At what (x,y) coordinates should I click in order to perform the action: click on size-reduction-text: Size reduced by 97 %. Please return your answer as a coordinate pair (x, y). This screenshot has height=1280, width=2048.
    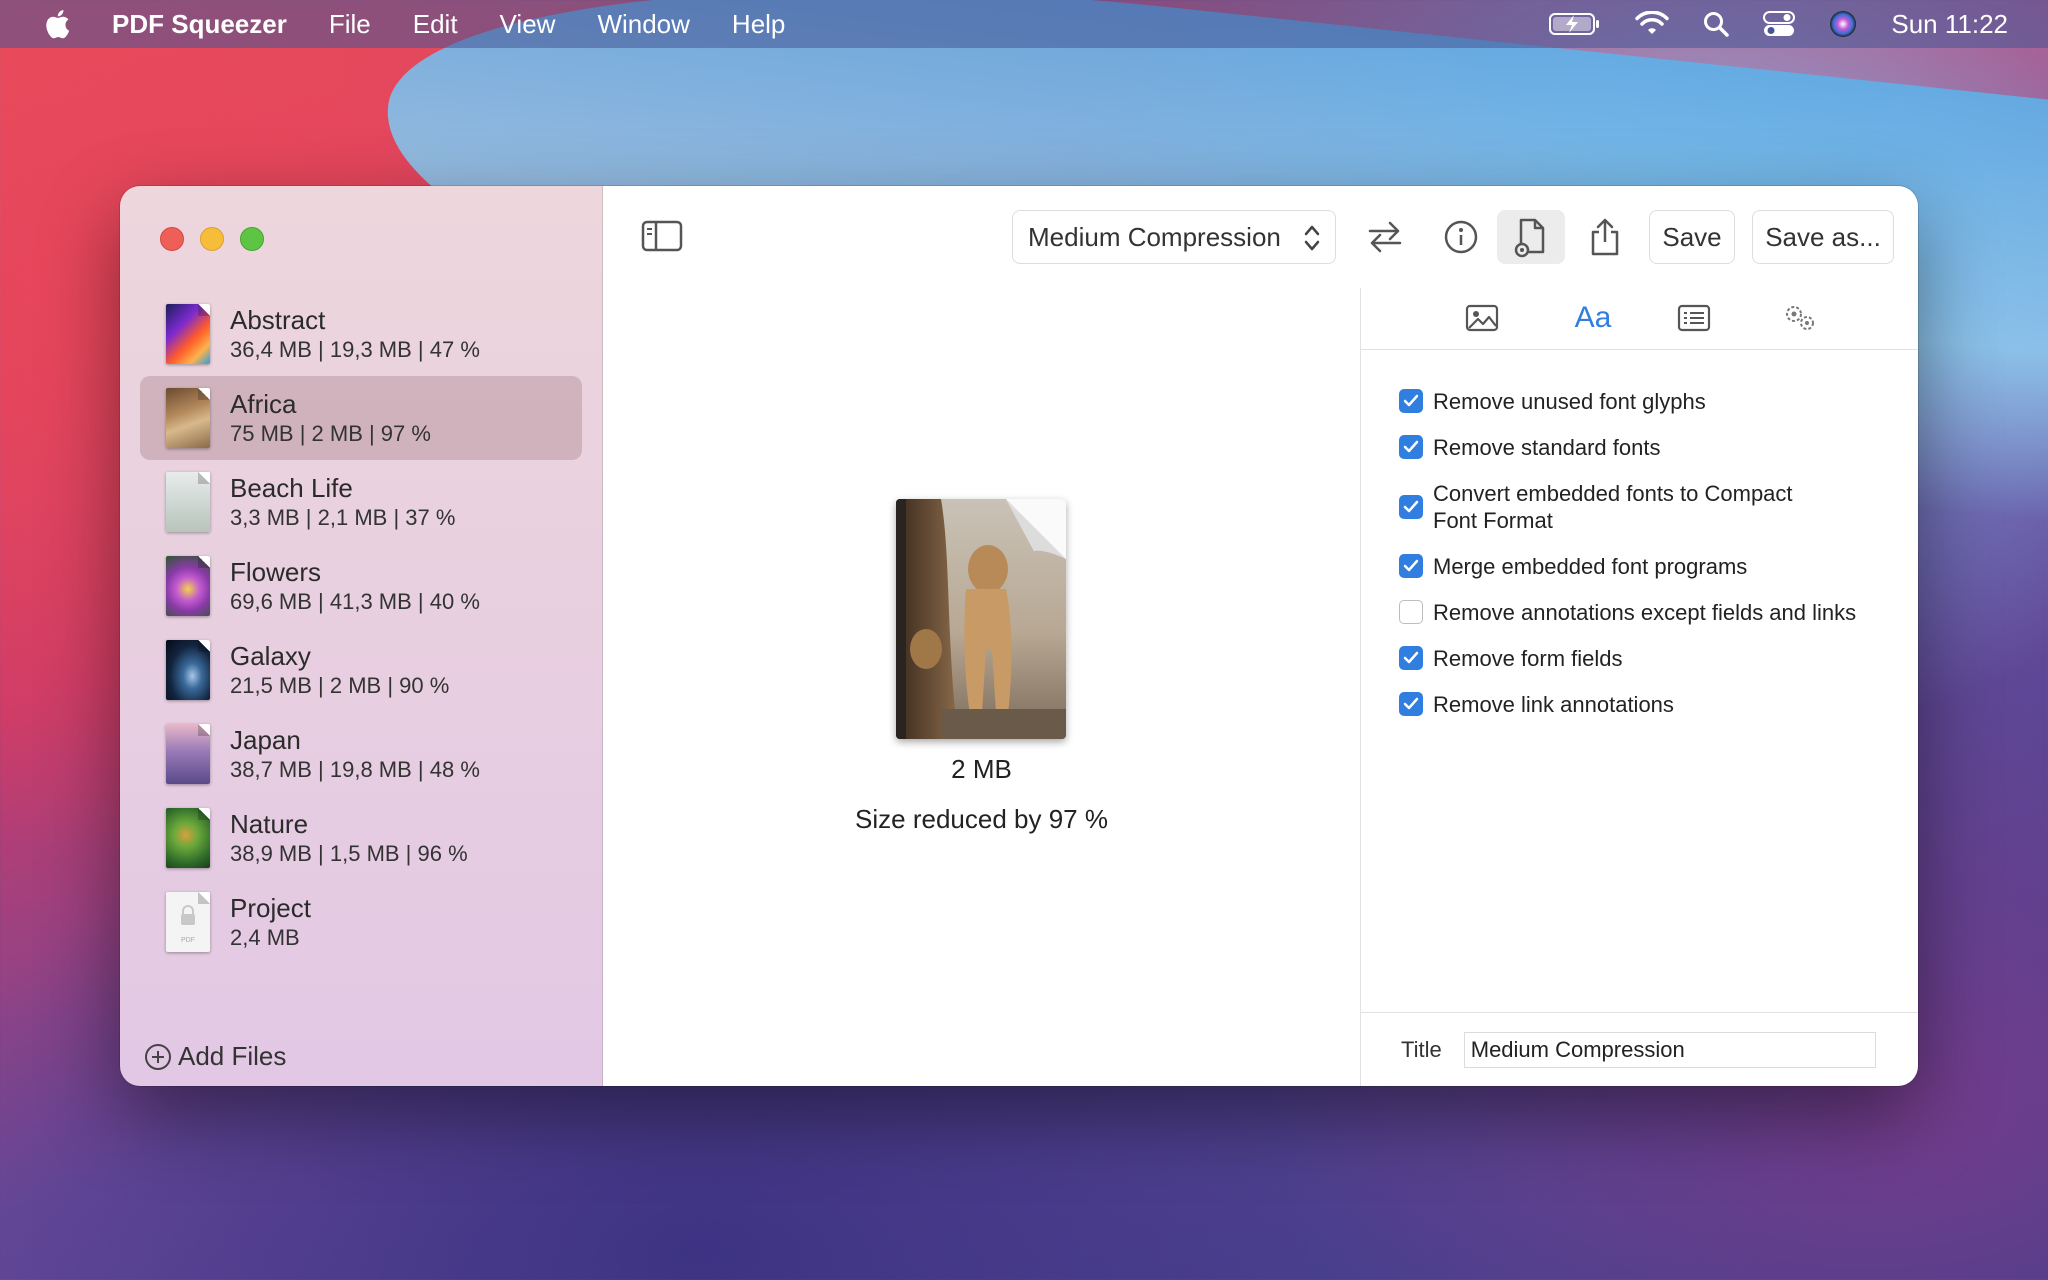
    Looking at the image, I should click on (981, 819).